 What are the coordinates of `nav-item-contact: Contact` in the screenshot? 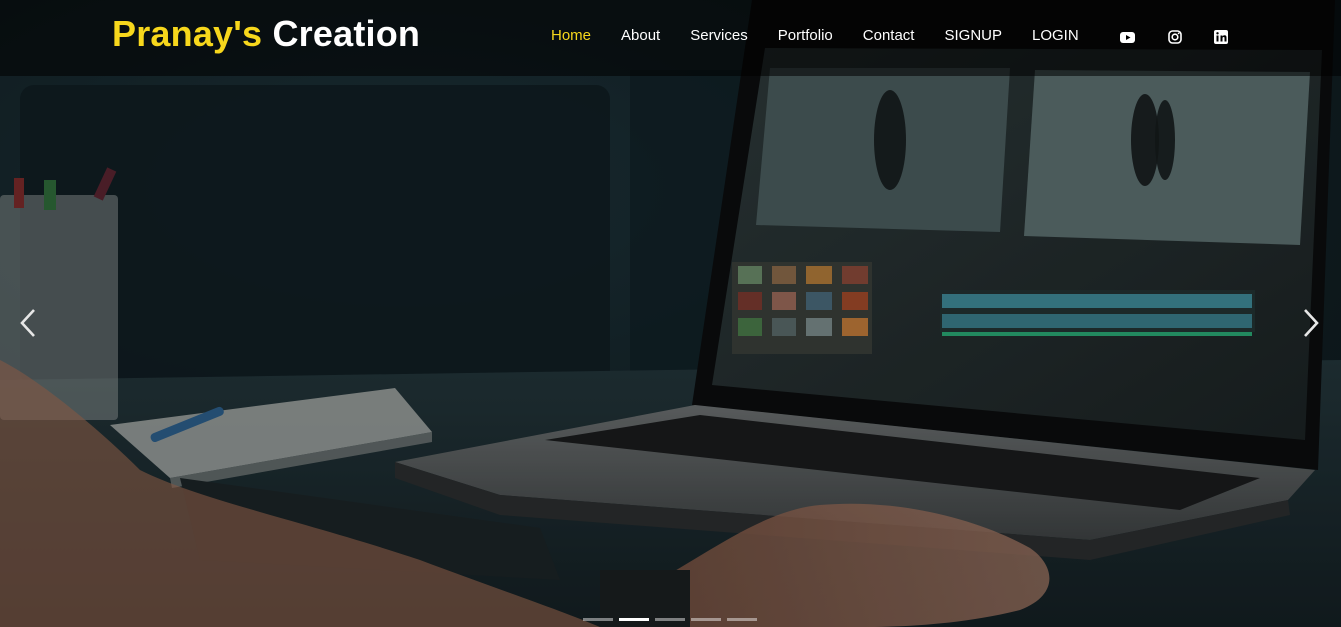 It's located at (889, 35).